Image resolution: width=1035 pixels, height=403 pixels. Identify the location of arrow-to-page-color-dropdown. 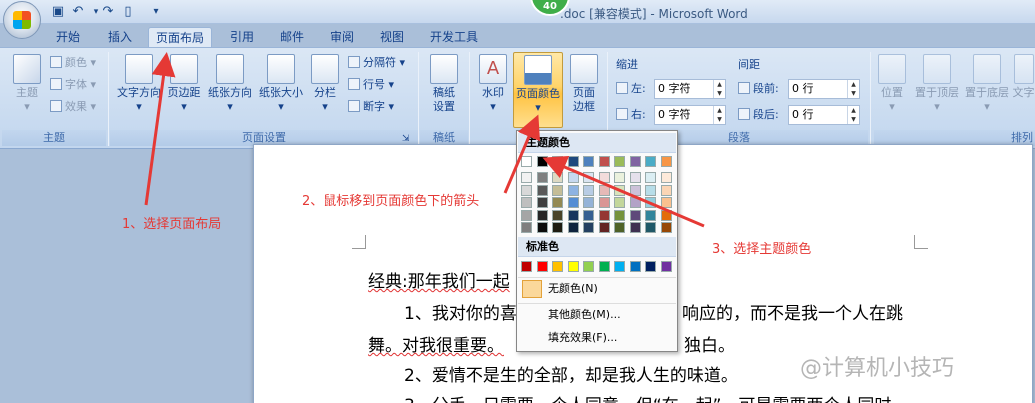
(522, 154).